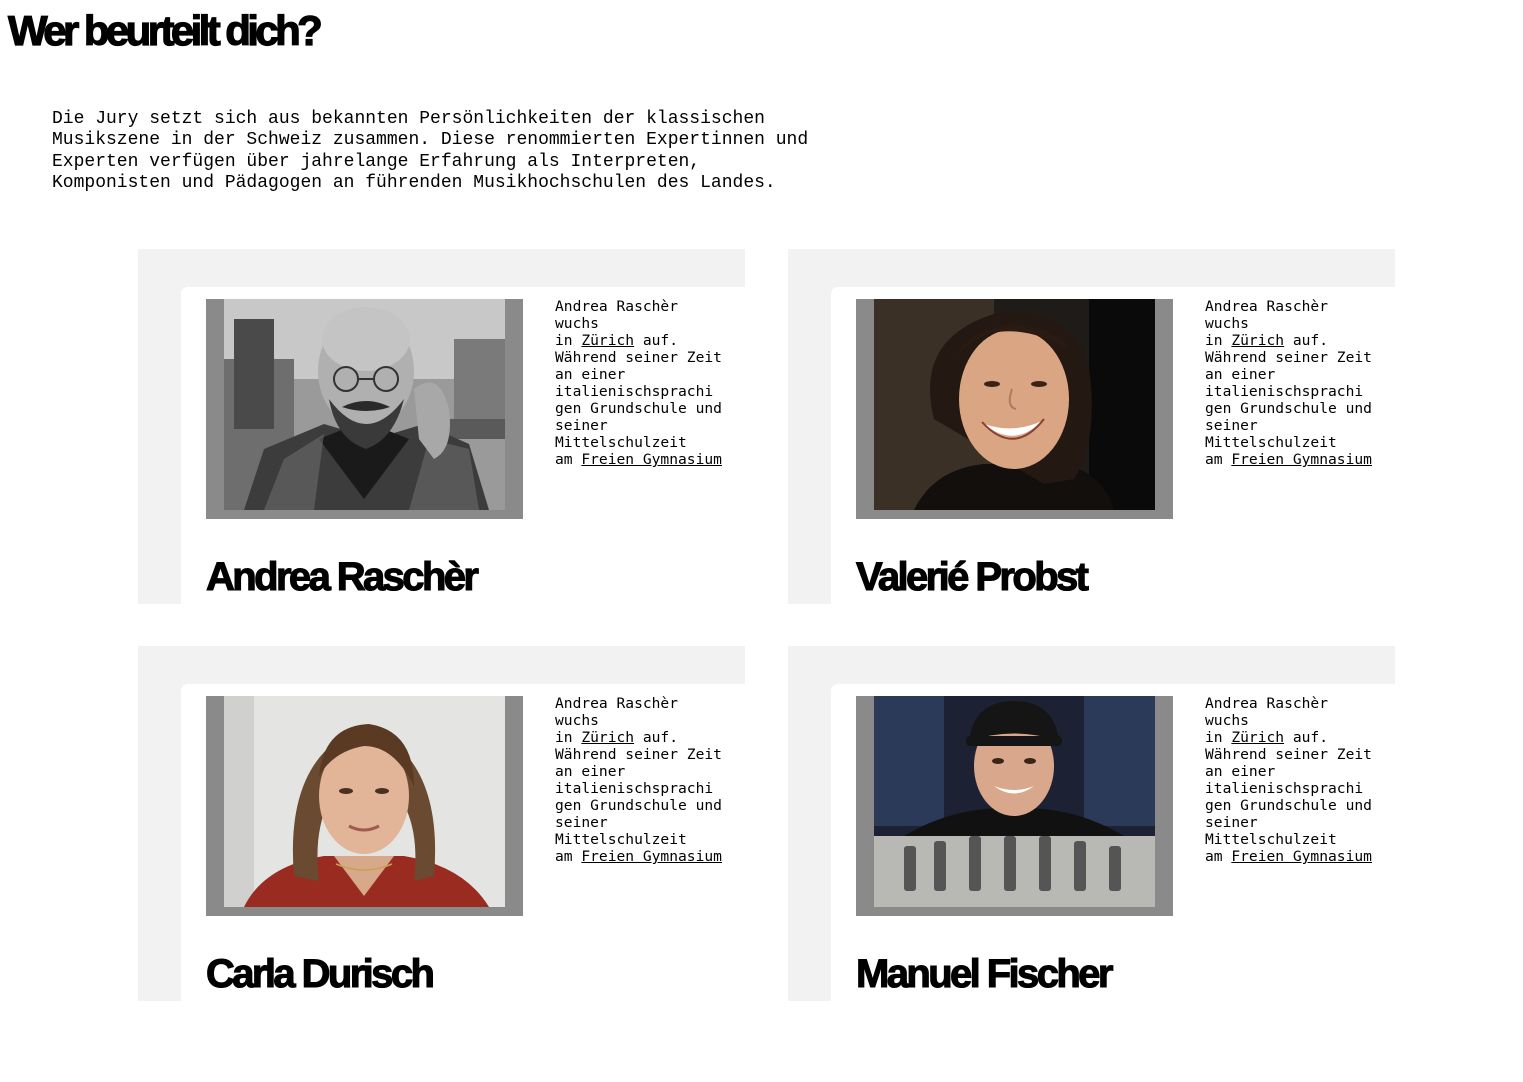 The image size is (1523, 1082). I want to click on jury-member-name: Manuel Fischer, so click(984, 973).